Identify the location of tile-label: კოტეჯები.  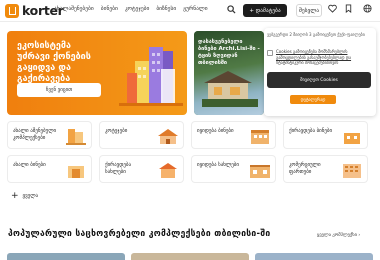
(116, 131).